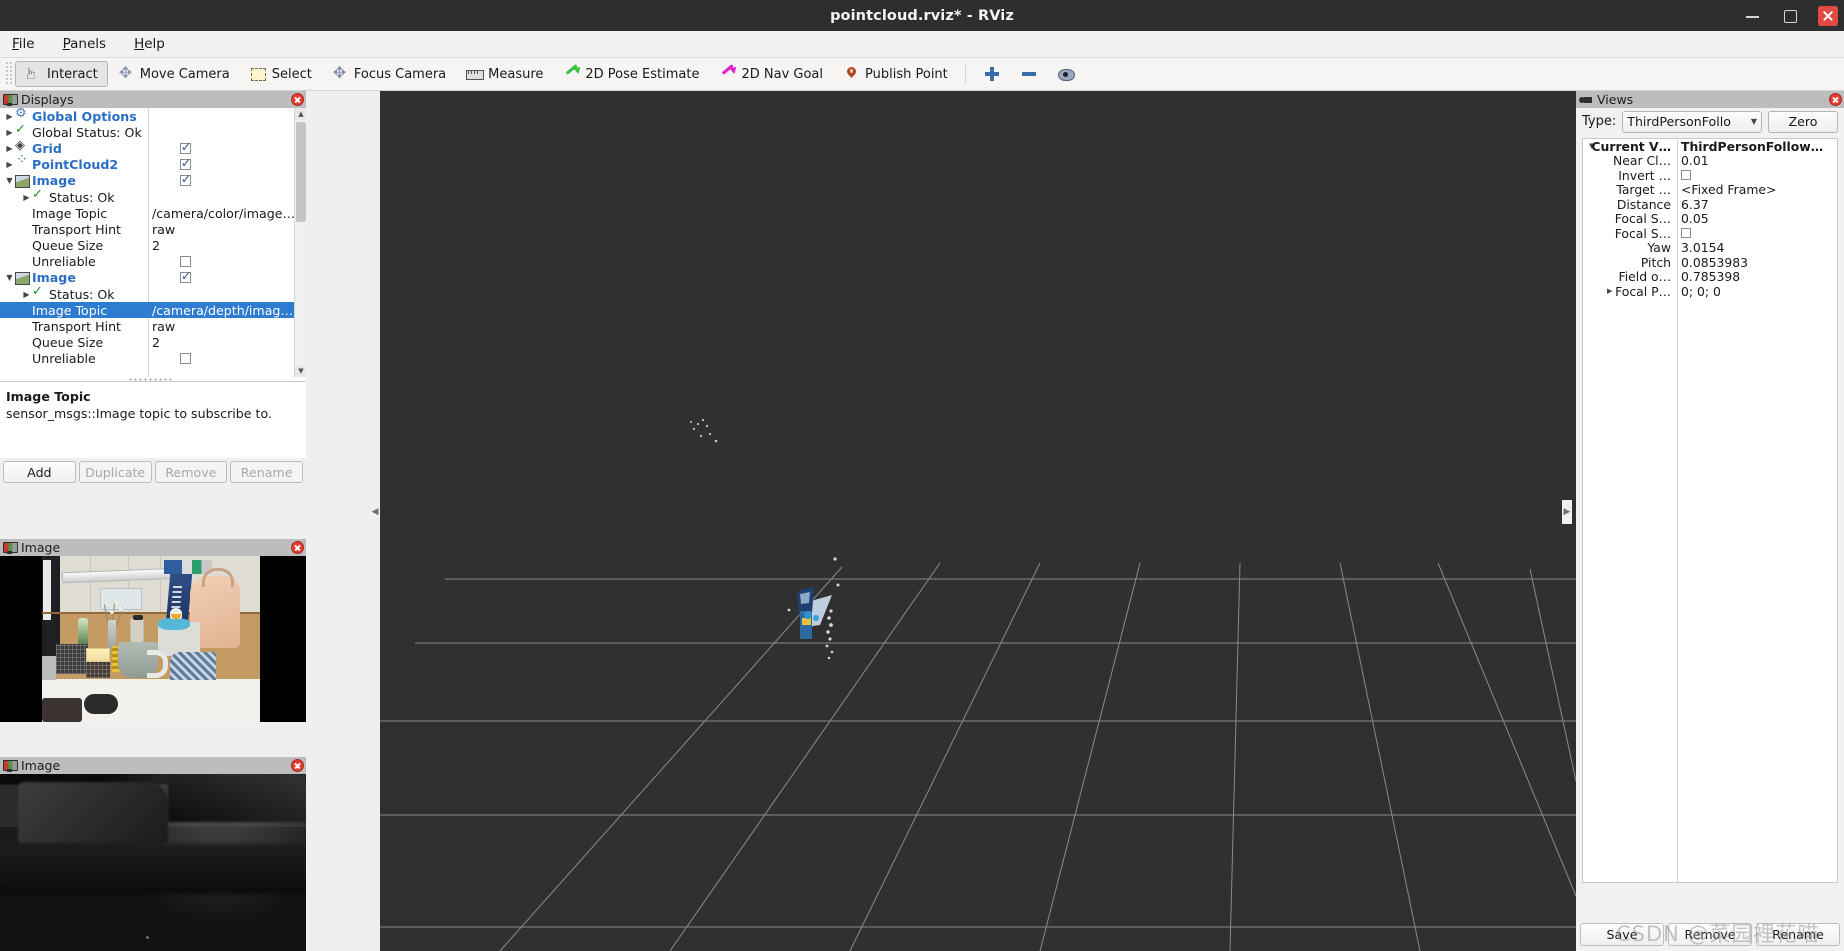  What do you see at coordinates (153, 116) in the screenshot?
I see `display-row-0: Global Options` at bounding box center [153, 116].